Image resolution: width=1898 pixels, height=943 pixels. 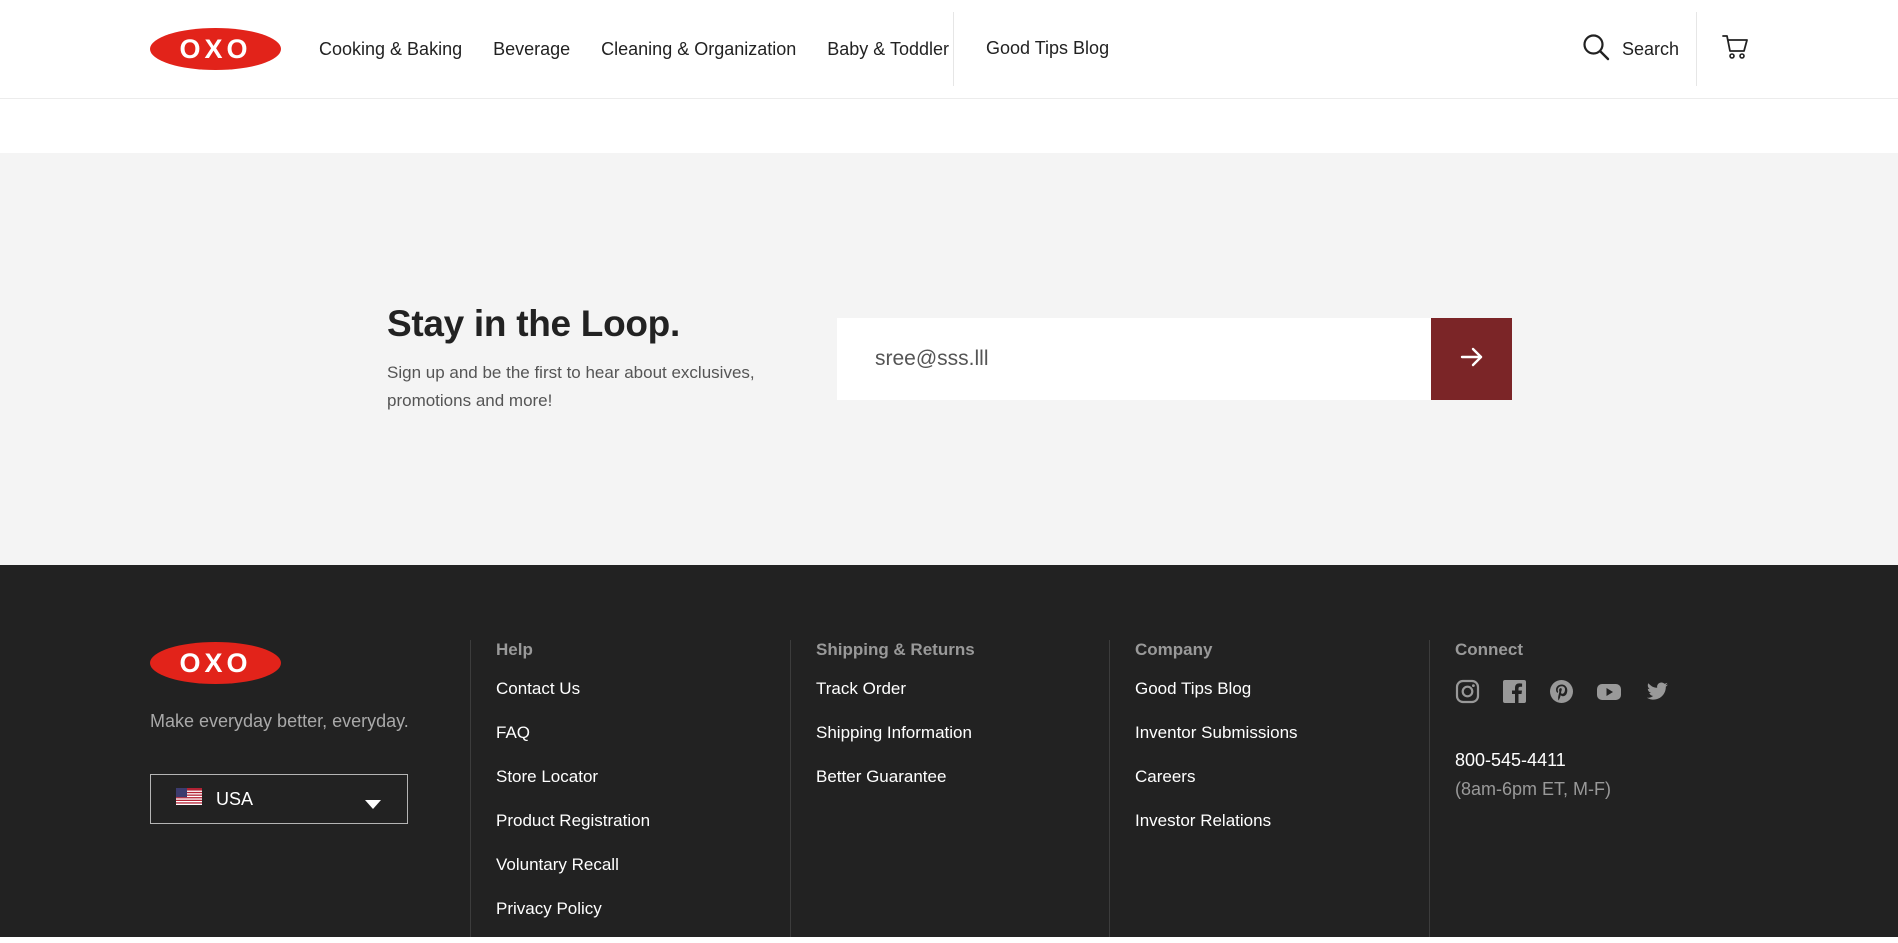 I want to click on nav-cleaning-organization: Cleaning & Organization, so click(x=698, y=49).